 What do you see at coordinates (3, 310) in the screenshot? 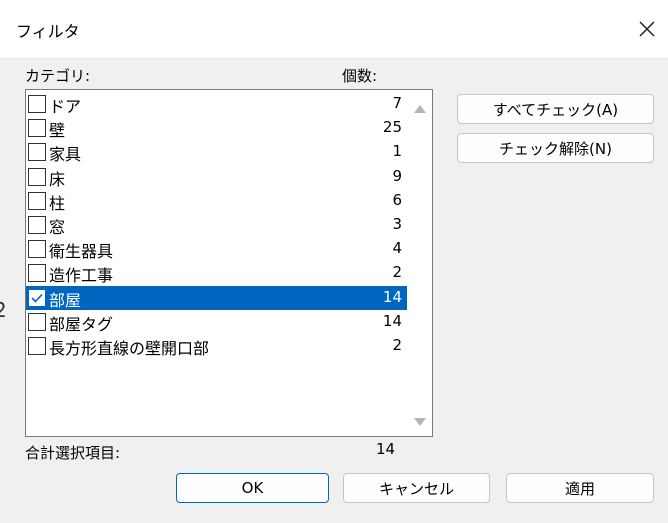
I see `side-mark-text: 2` at bounding box center [3, 310].